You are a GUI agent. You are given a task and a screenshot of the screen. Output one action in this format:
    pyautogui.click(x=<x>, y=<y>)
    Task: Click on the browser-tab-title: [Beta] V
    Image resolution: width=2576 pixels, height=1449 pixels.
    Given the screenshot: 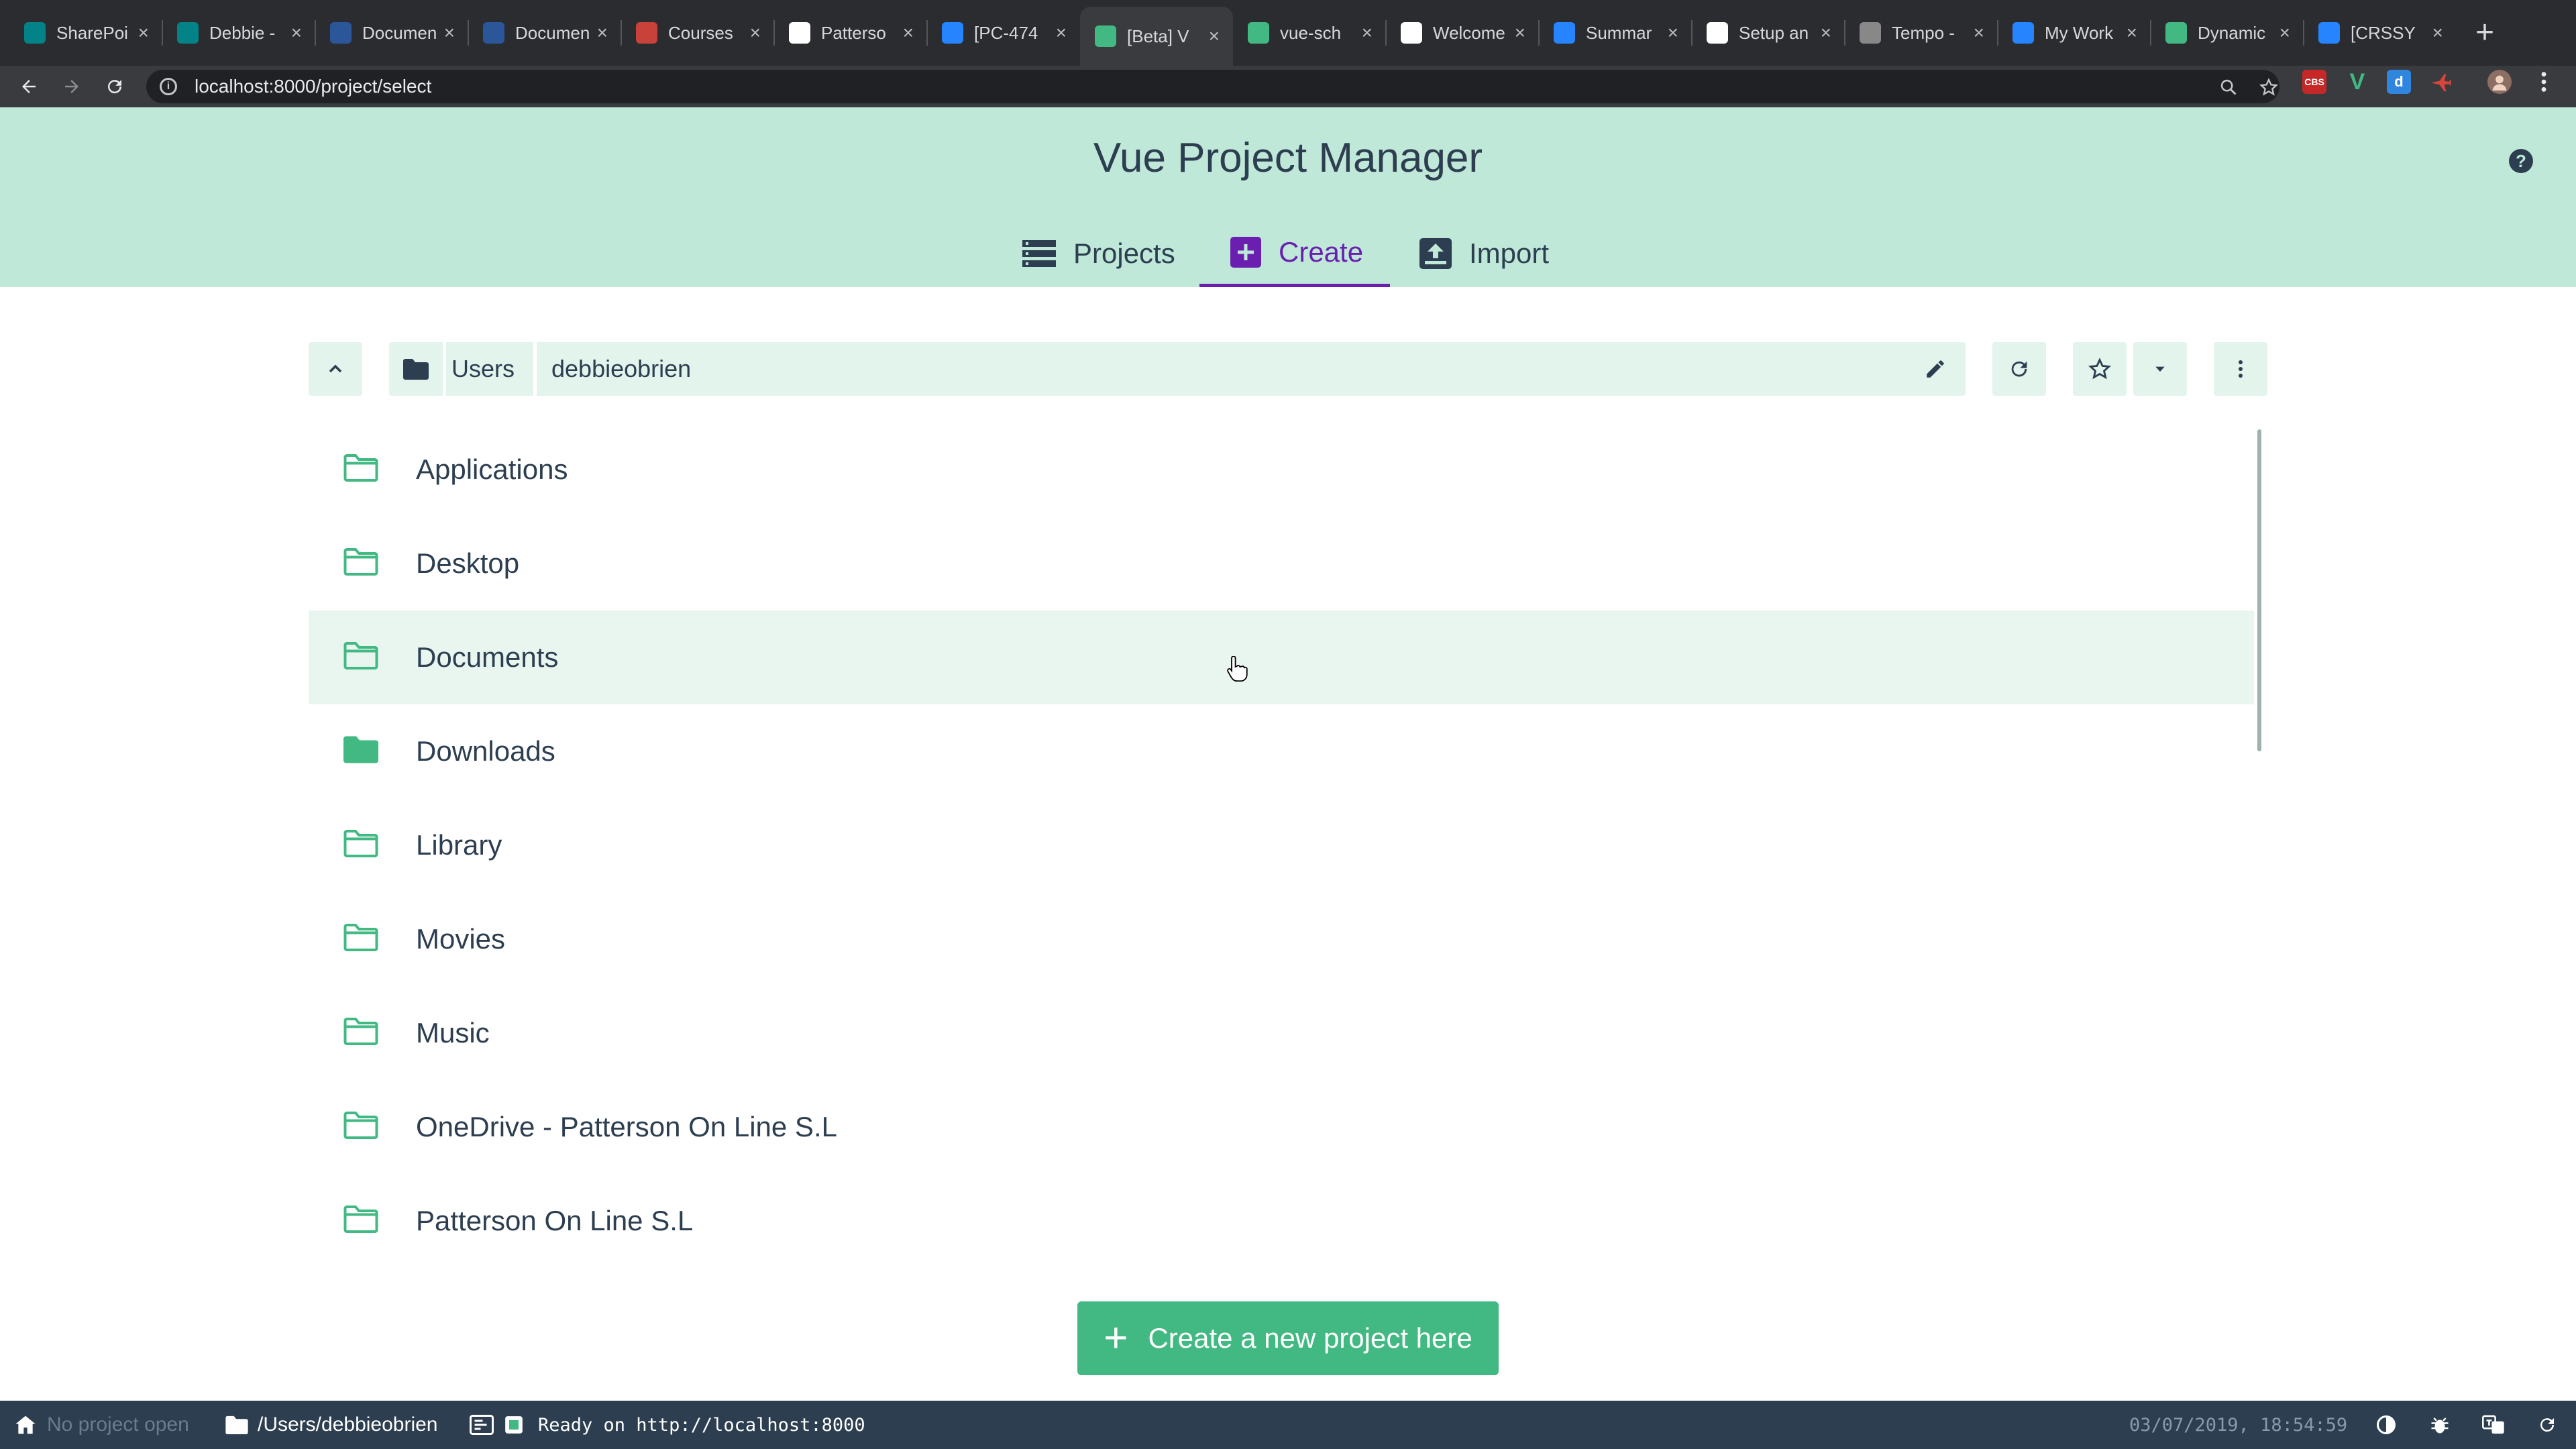 What is the action you would take?
    pyautogui.click(x=1158, y=35)
    